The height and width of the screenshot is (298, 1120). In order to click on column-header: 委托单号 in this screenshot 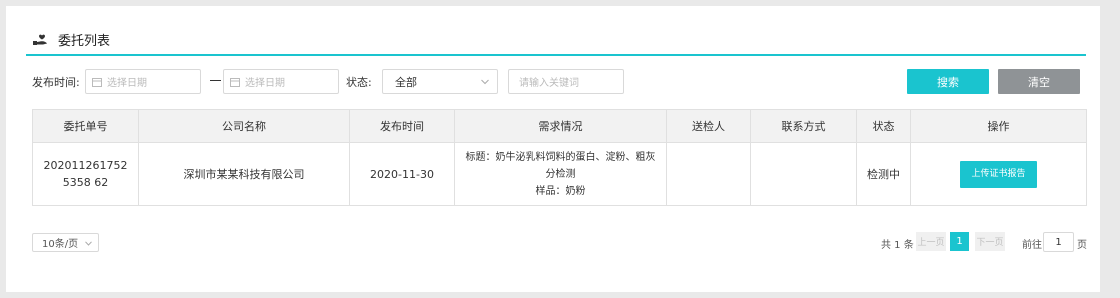, I will do `click(85, 126)`.